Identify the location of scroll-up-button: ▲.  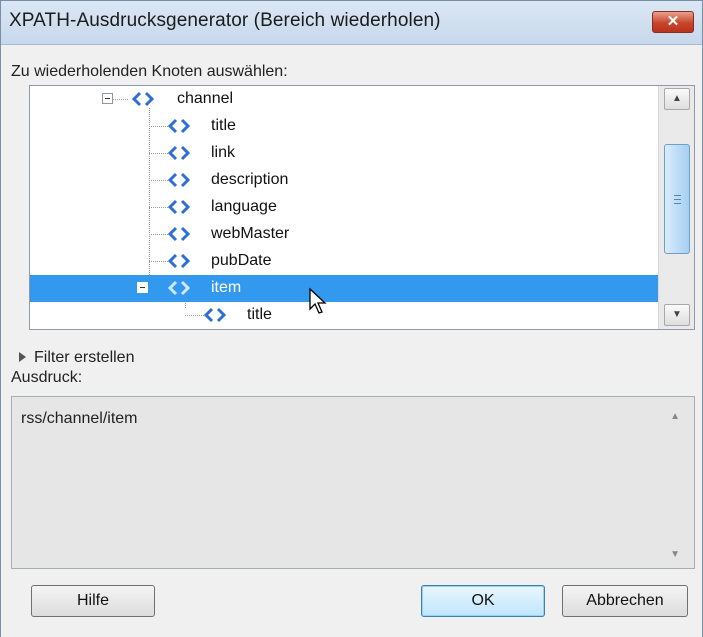
(677, 99).